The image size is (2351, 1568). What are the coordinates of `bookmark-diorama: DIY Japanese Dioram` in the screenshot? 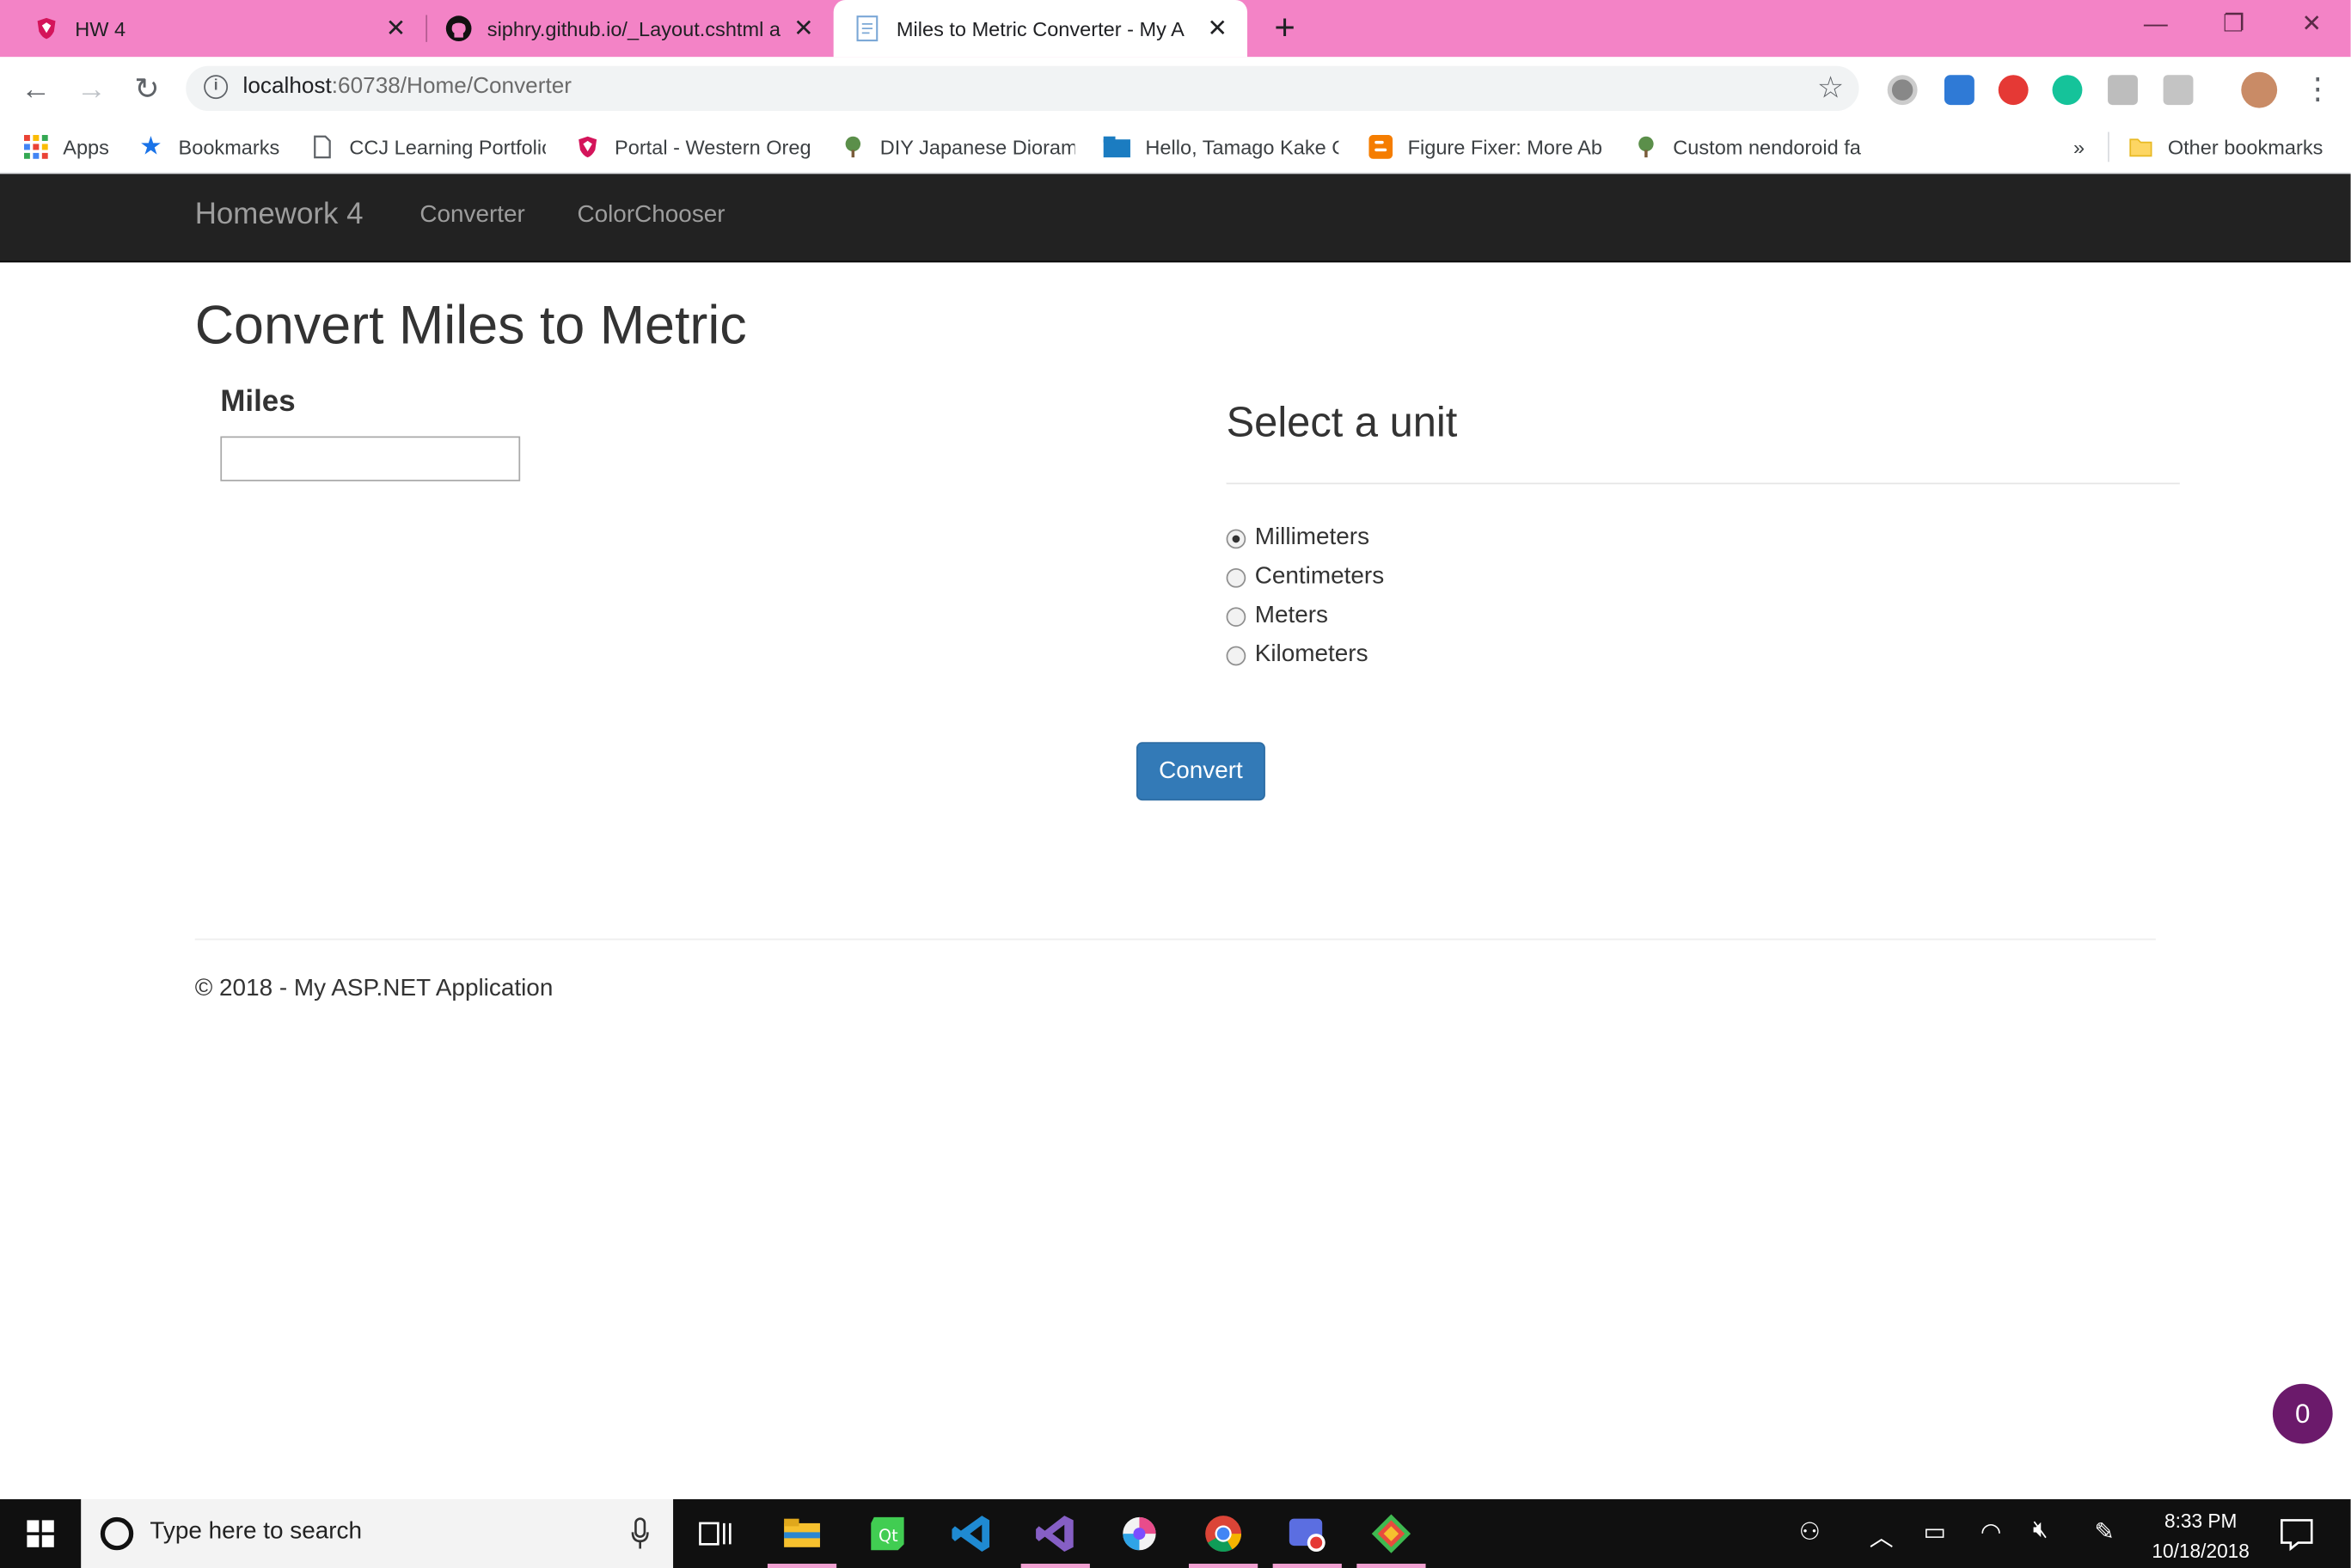 It's located at (957, 147).